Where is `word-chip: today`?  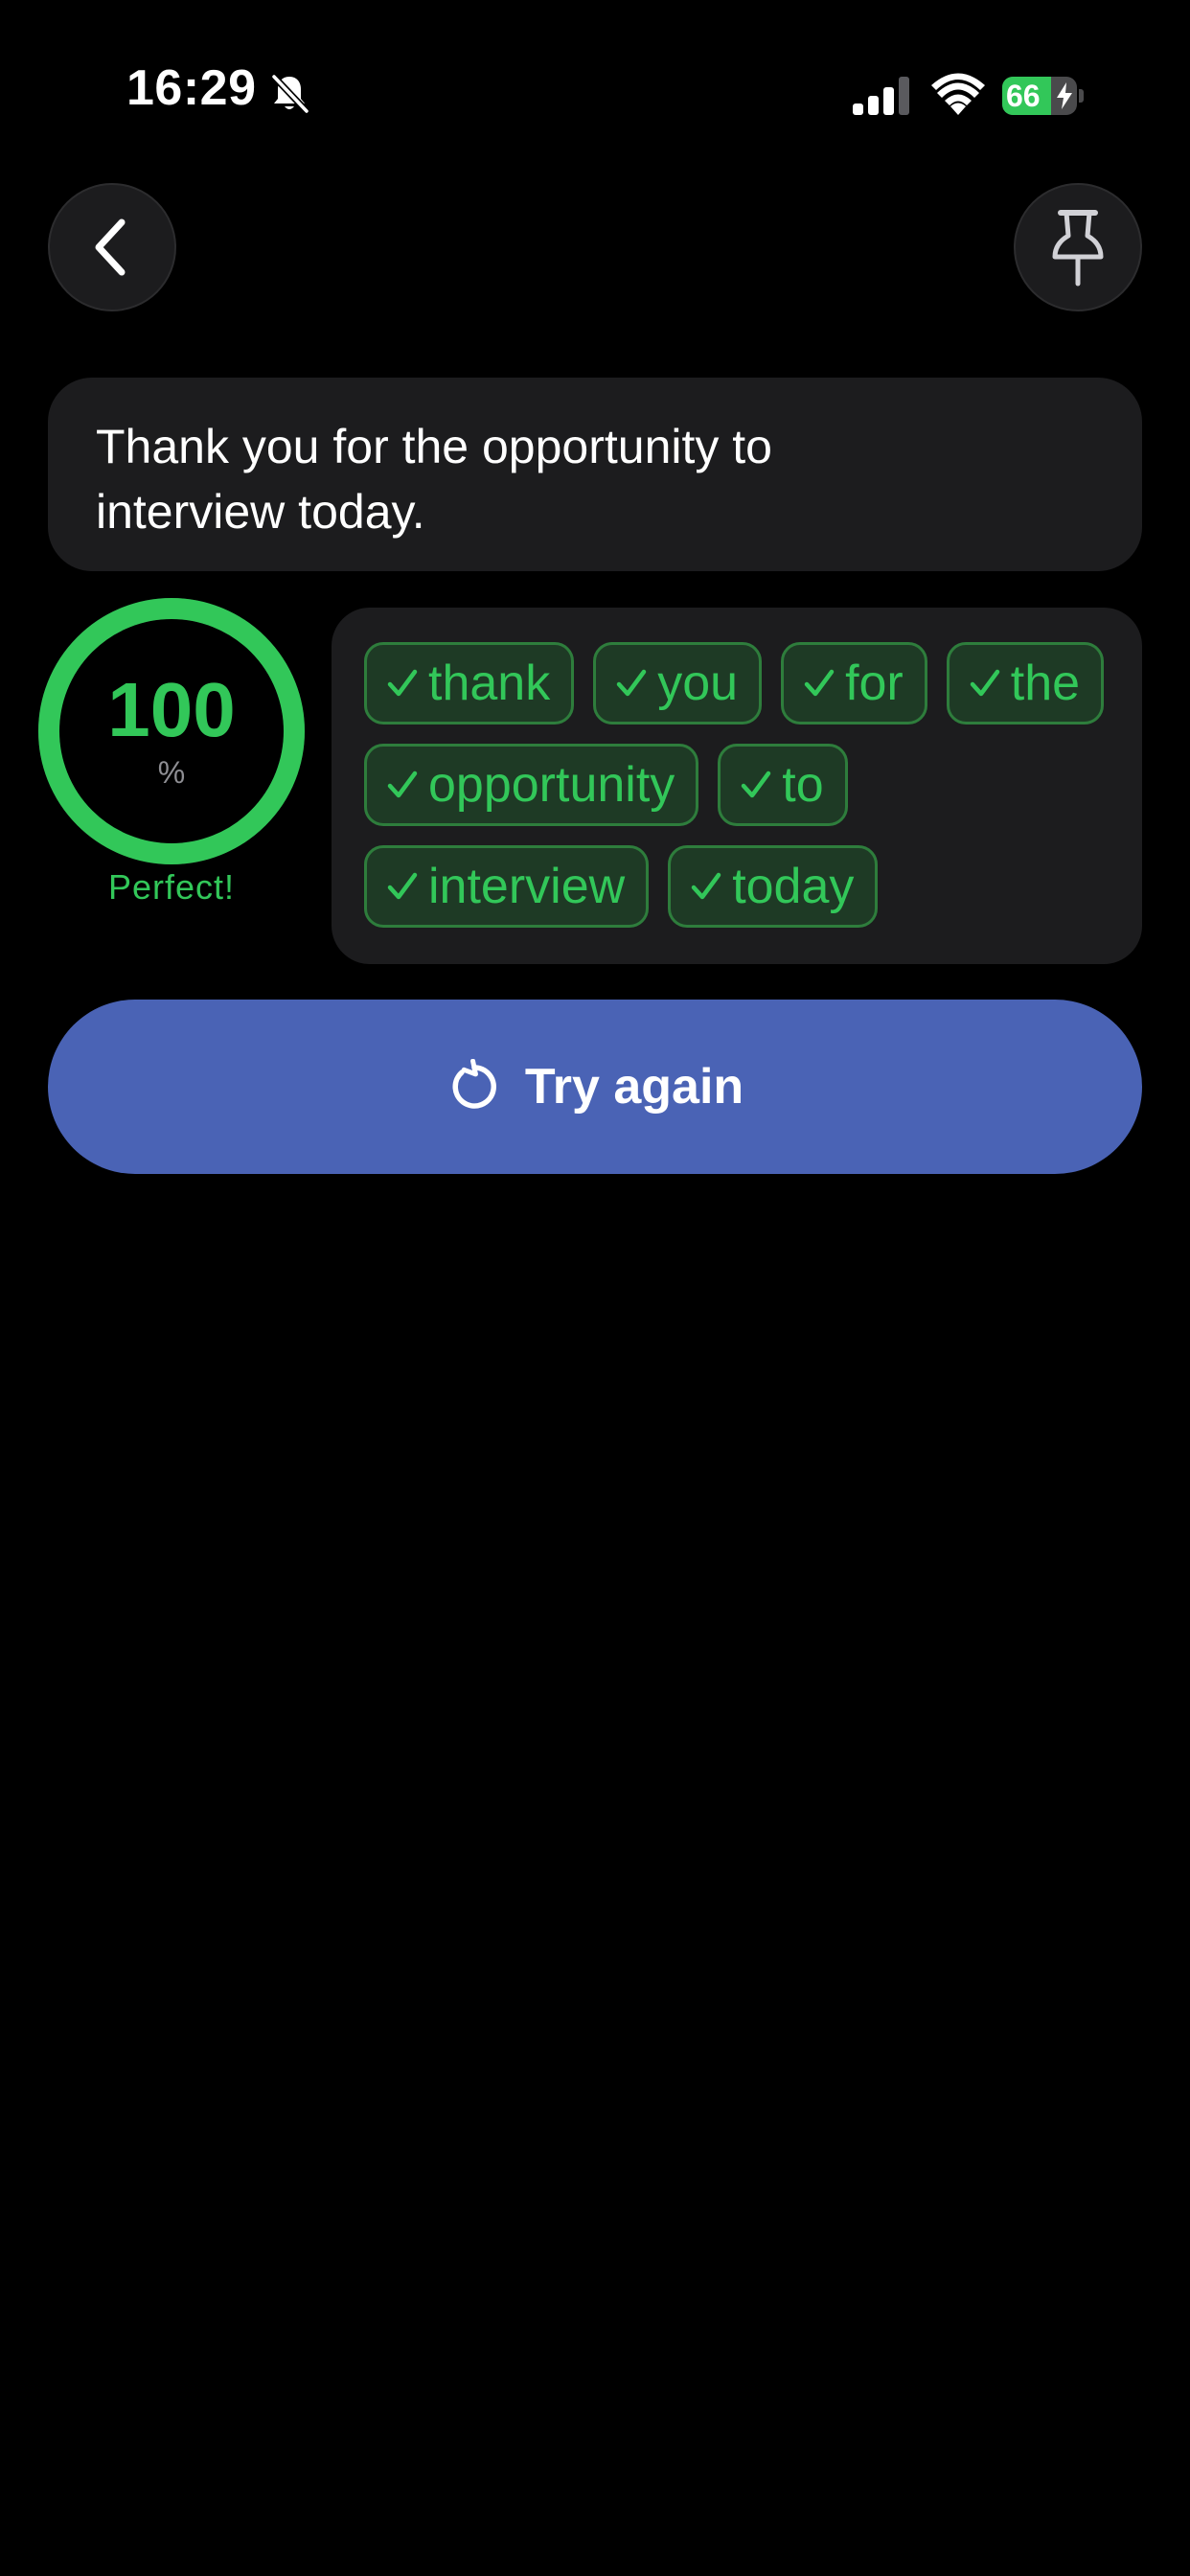
word-chip: today is located at coordinates (774, 886).